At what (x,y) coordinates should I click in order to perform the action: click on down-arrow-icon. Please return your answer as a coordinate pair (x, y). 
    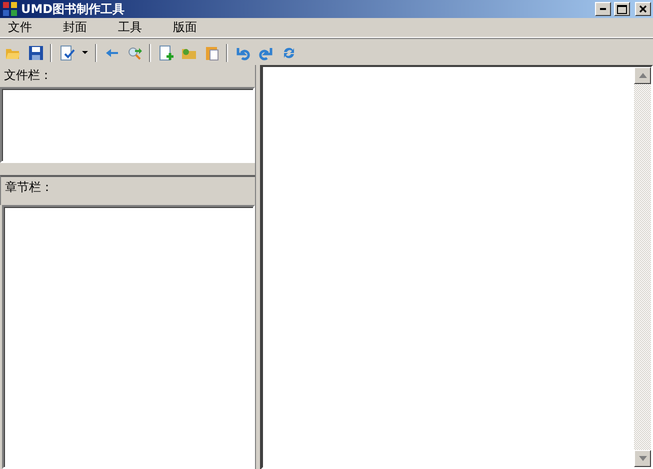
    Looking at the image, I should click on (642, 458).